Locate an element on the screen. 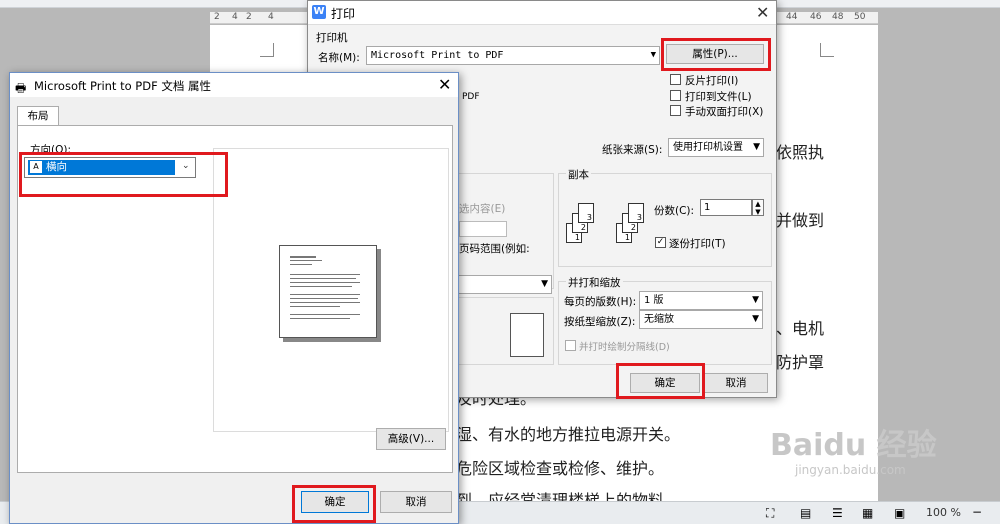  watermark-logo: Baidu 经验 is located at coordinates (853, 445).